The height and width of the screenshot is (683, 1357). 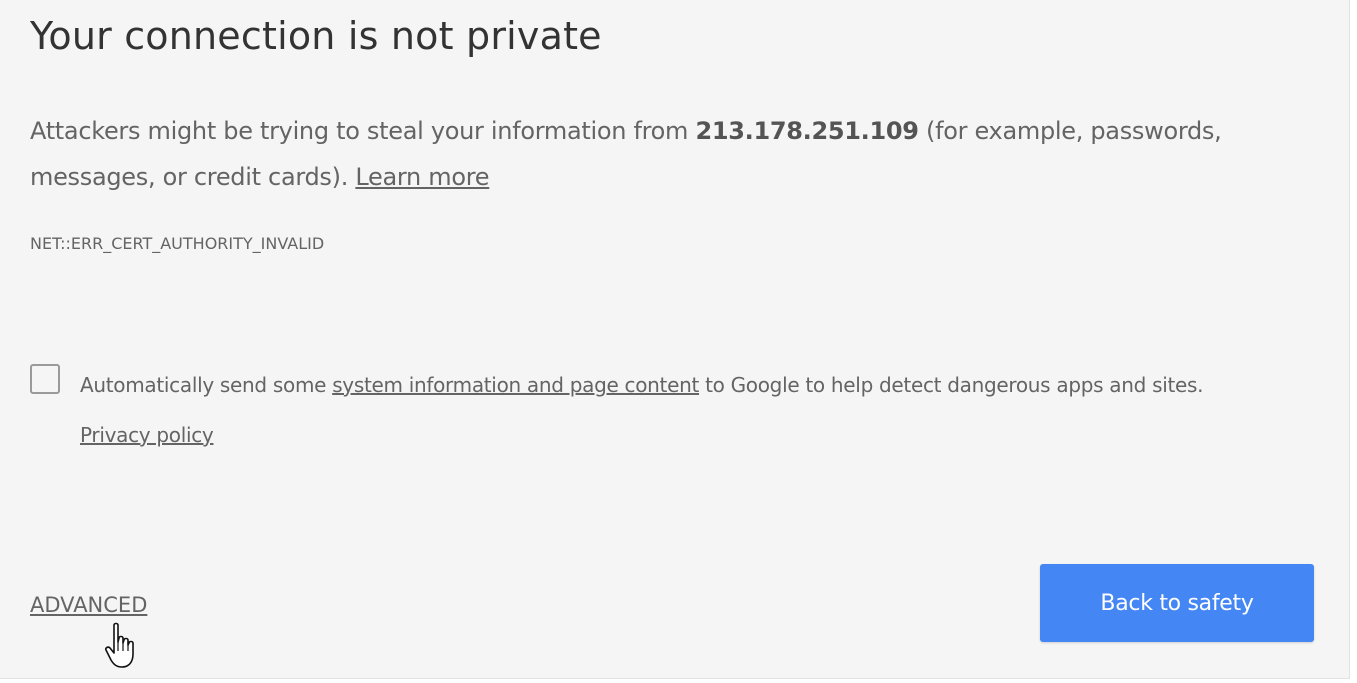 I want to click on privacy-policy-link: Privacy policy, so click(x=147, y=435).